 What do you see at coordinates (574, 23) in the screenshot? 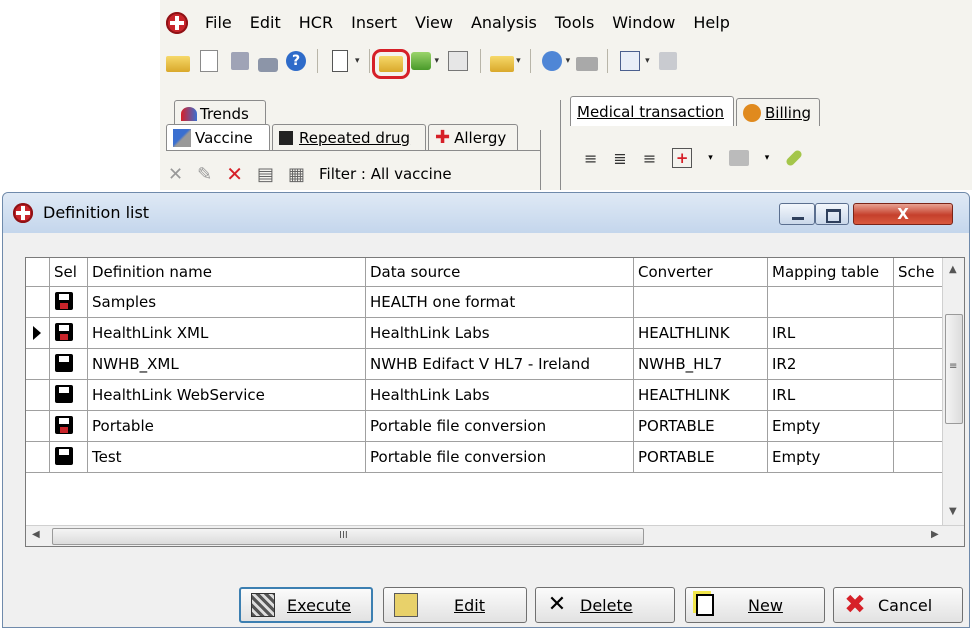
I see `menu-tools: Tools` at bounding box center [574, 23].